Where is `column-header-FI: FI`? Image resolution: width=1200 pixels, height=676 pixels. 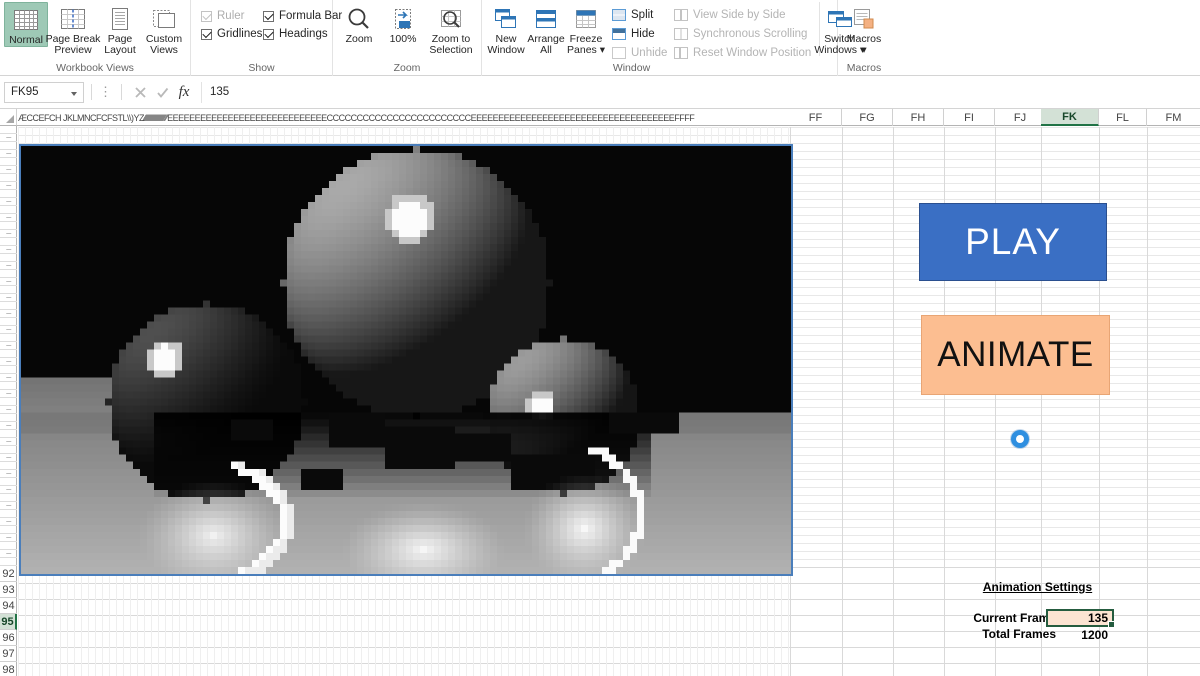 column-header-FI: FI is located at coordinates (969, 117).